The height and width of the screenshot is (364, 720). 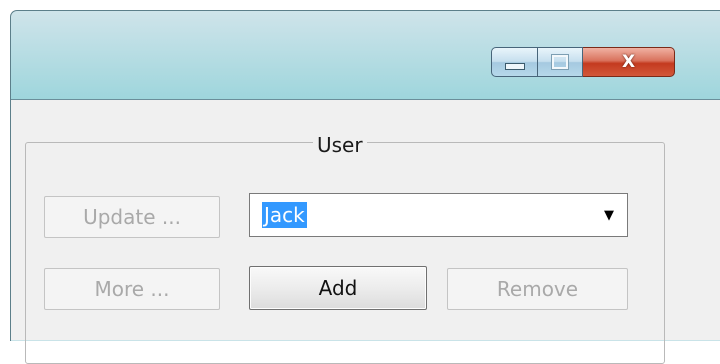 I want to click on caption-buttons: X, so click(x=583, y=62).